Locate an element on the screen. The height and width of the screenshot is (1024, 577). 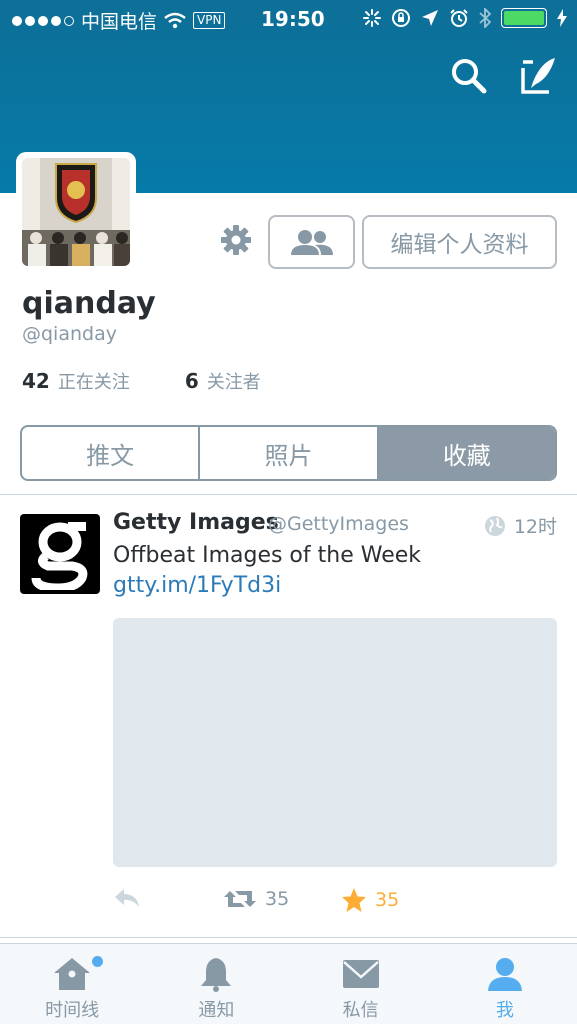
search-button is located at coordinates (469, 76).